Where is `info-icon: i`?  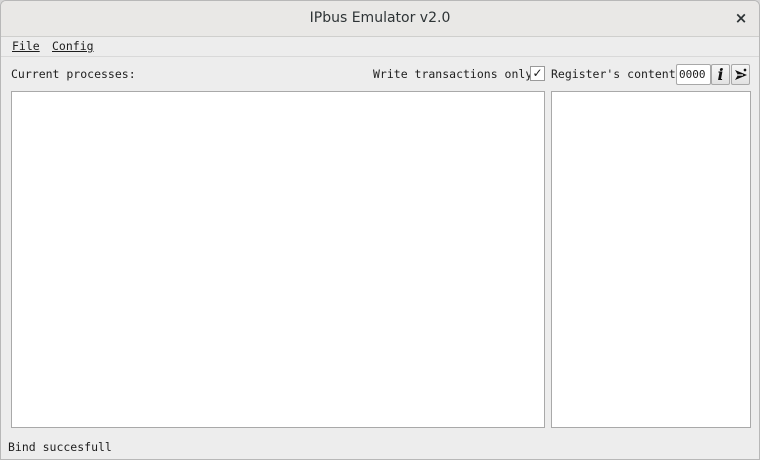
info-icon: i is located at coordinates (720, 74).